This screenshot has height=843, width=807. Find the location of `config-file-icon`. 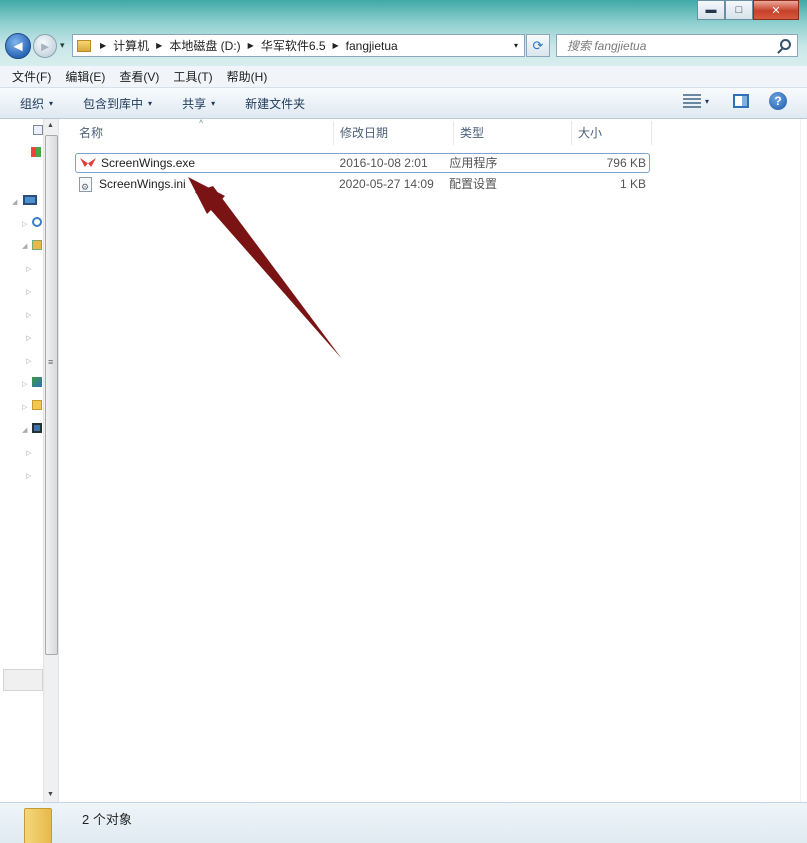

config-file-icon is located at coordinates (85, 186).